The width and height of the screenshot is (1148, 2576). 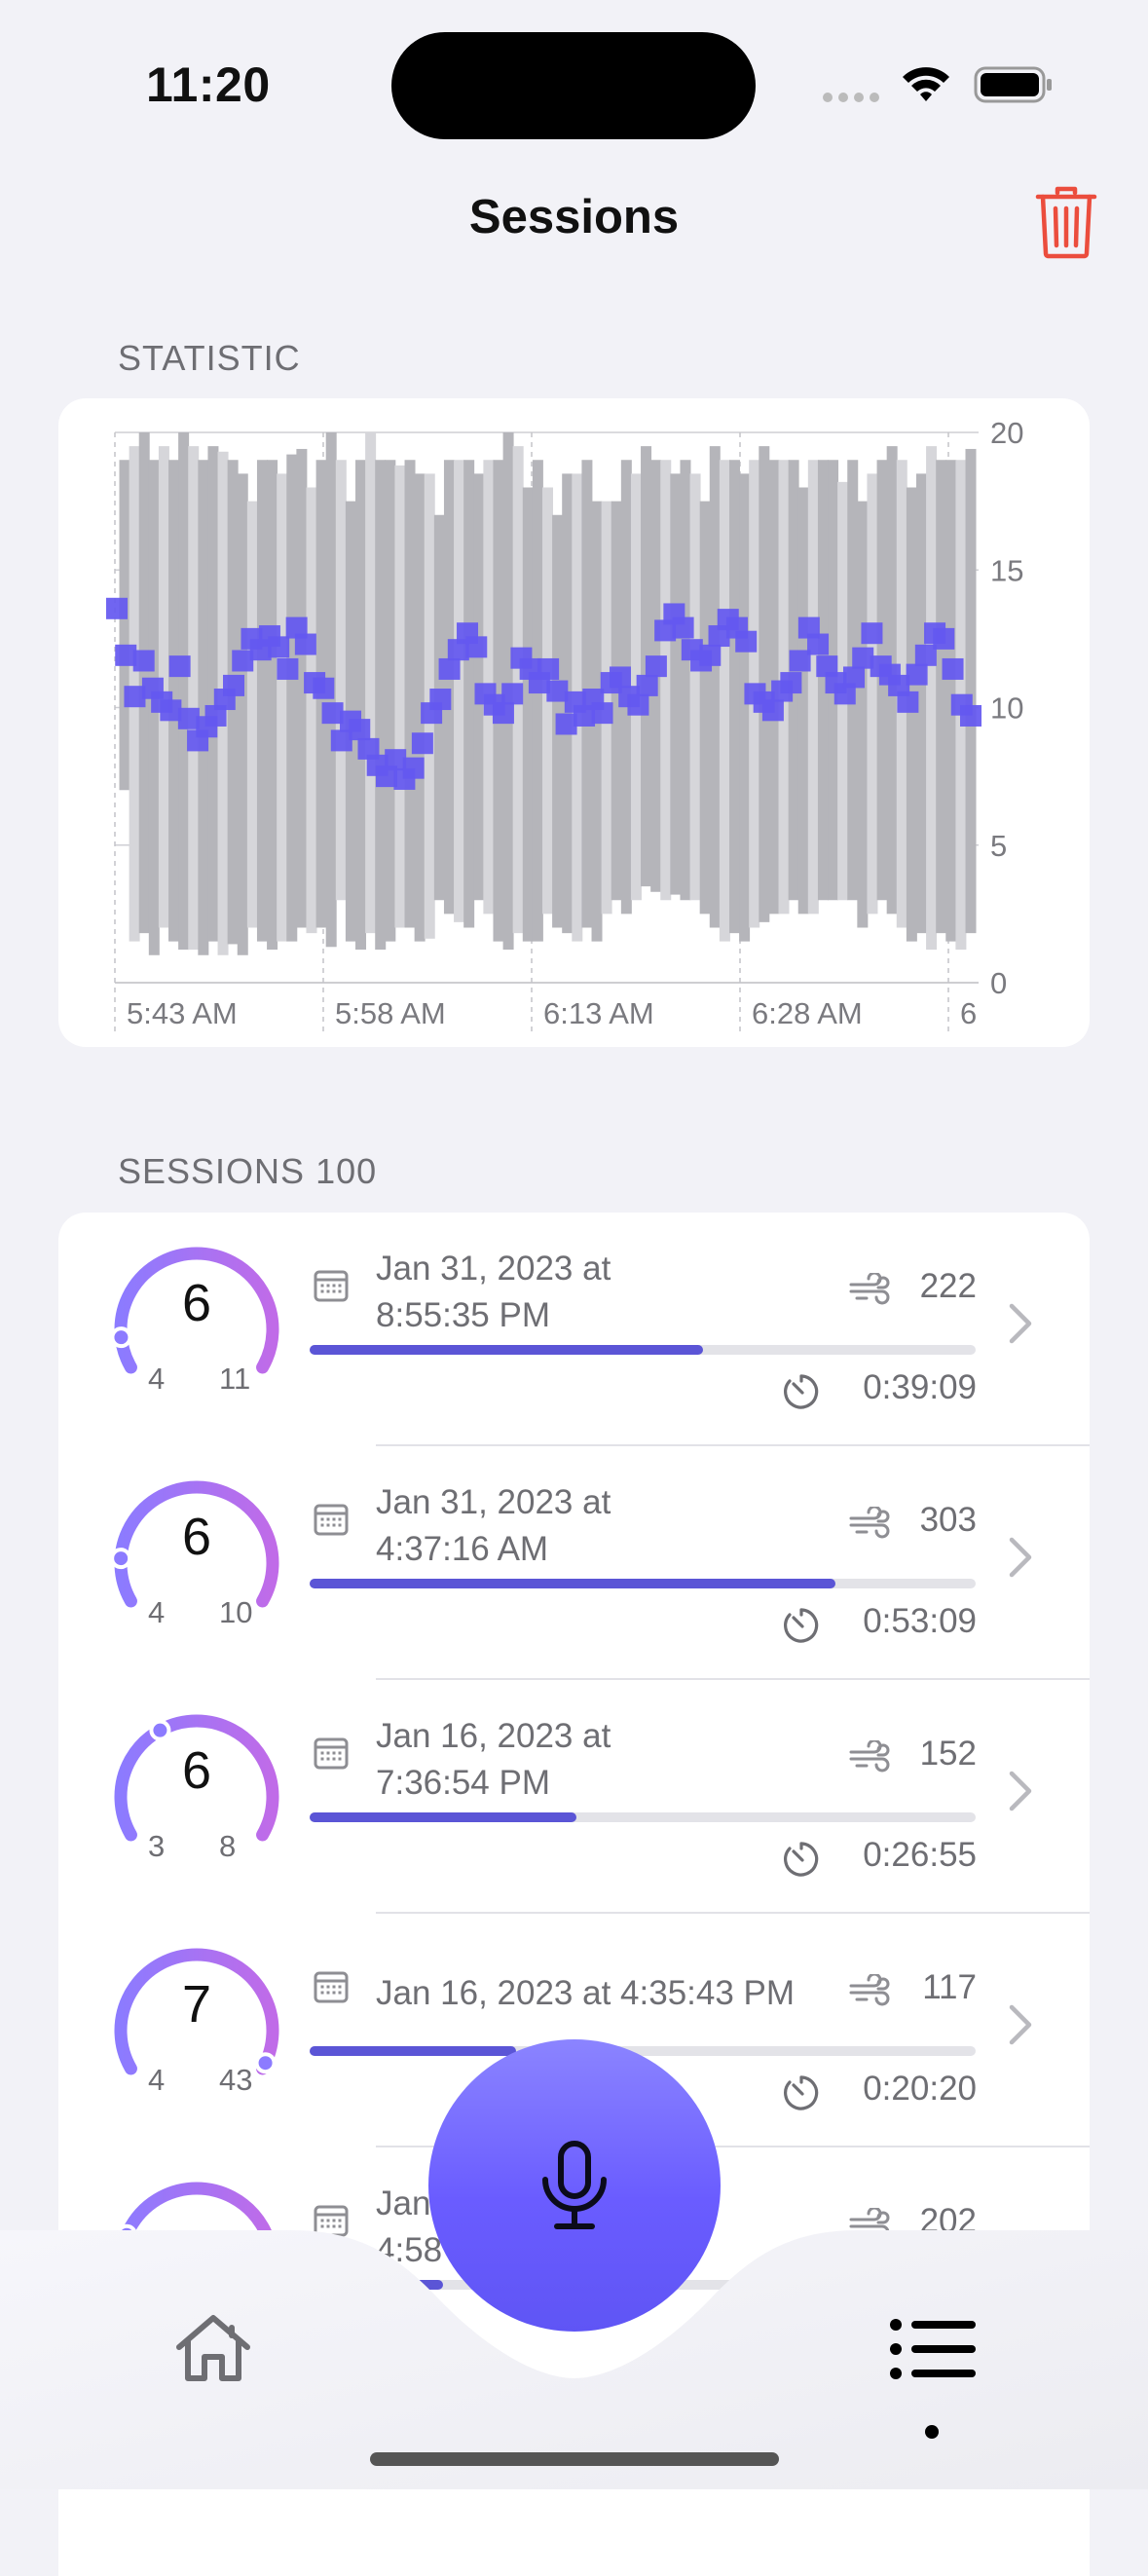 What do you see at coordinates (209, 84) in the screenshot?
I see `status-time: 11:20` at bounding box center [209, 84].